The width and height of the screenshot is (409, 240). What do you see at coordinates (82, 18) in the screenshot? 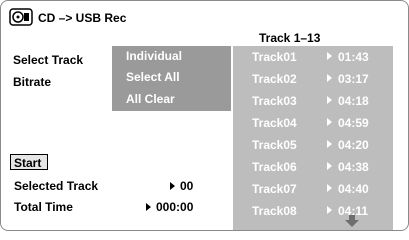
I see `page-title: CD –> USB Rec` at bounding box center [82, 18].